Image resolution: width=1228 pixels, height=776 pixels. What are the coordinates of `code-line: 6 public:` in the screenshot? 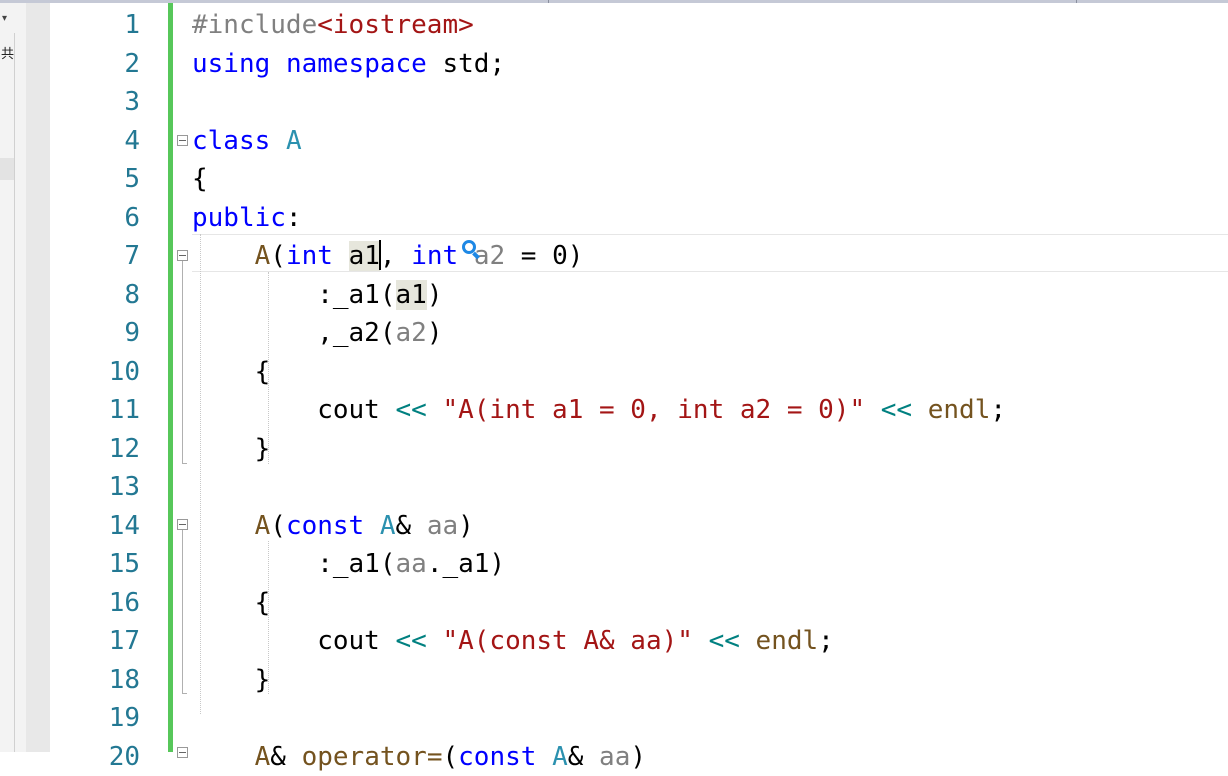 It's located at (639, 218).